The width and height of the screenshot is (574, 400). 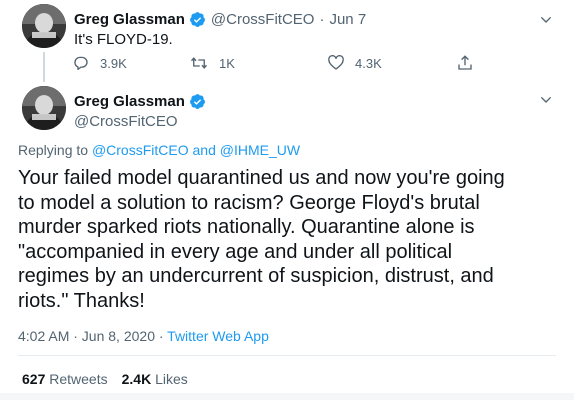 I want to click on retweets-label: Retweets, so click(x=78, y=379).